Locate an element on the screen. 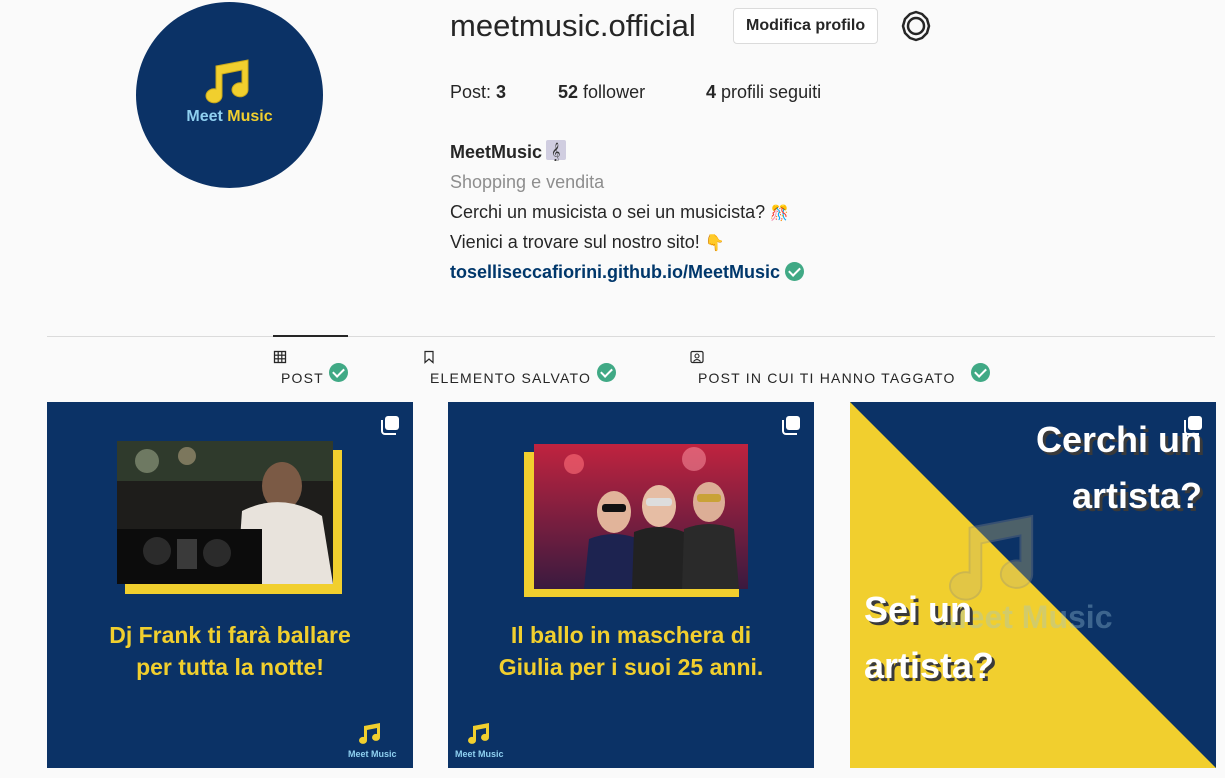 The width and height of the screenshot is (1225, 778). post-text-top: Cerchi un artista? is located at coordinates (1118, 467).